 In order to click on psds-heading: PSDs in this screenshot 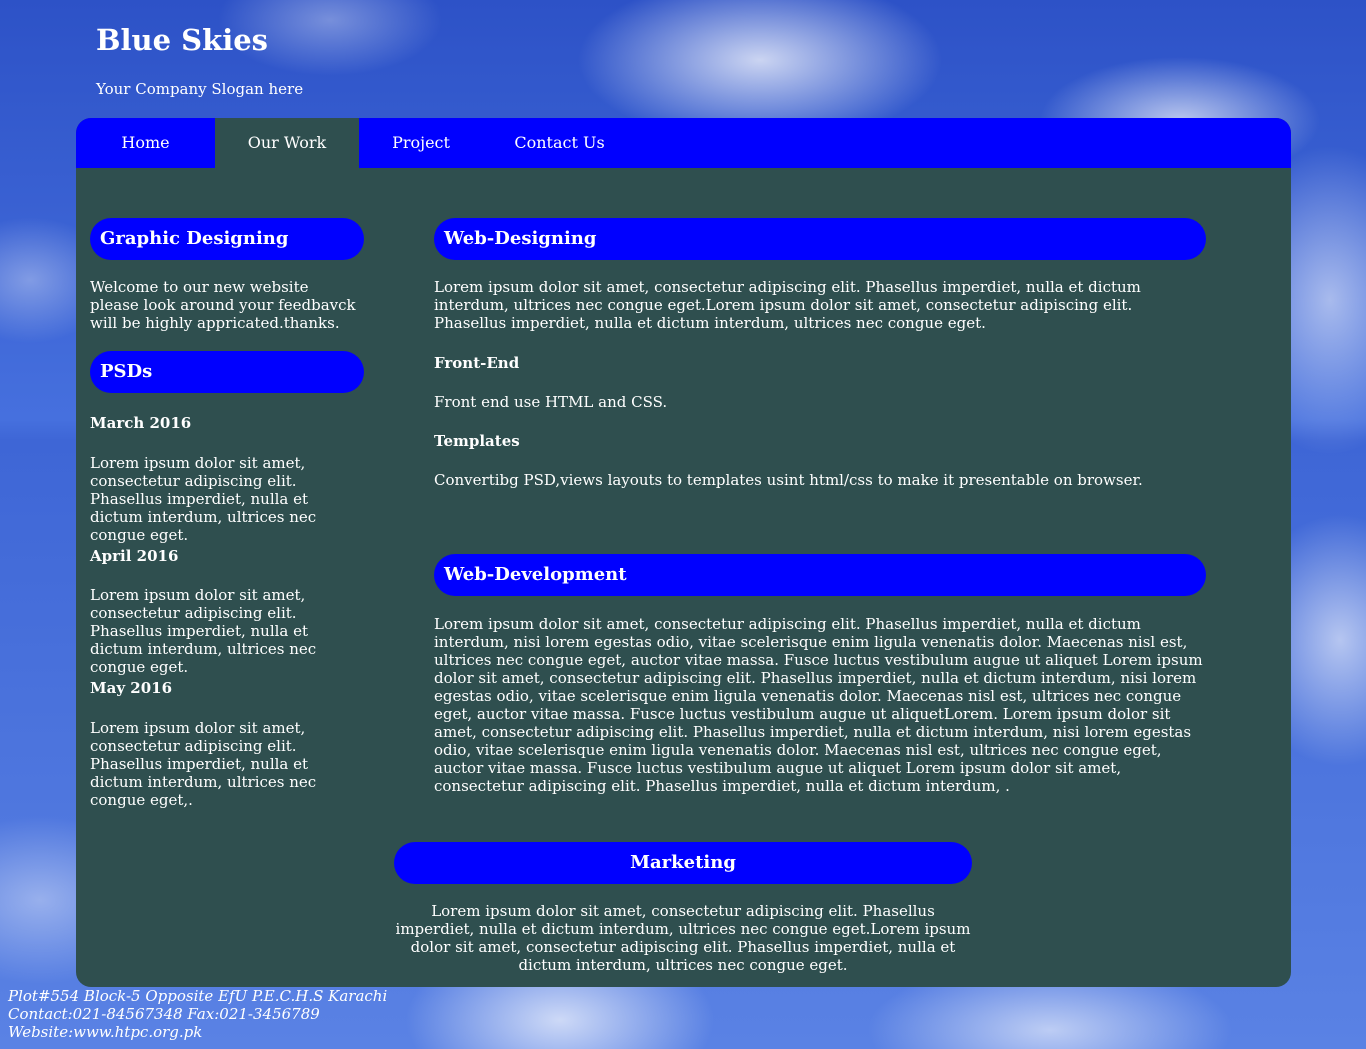, I will do `click(227, 372)`.